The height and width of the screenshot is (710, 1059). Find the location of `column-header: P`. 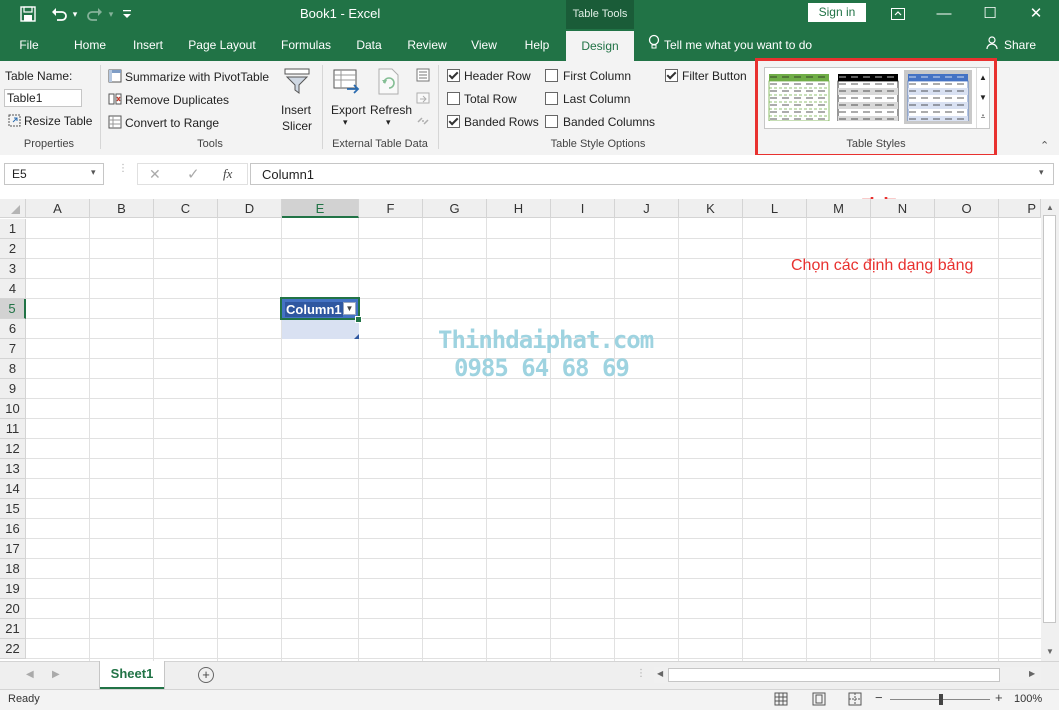

column-header: P is located at coordinates (1020, 208).